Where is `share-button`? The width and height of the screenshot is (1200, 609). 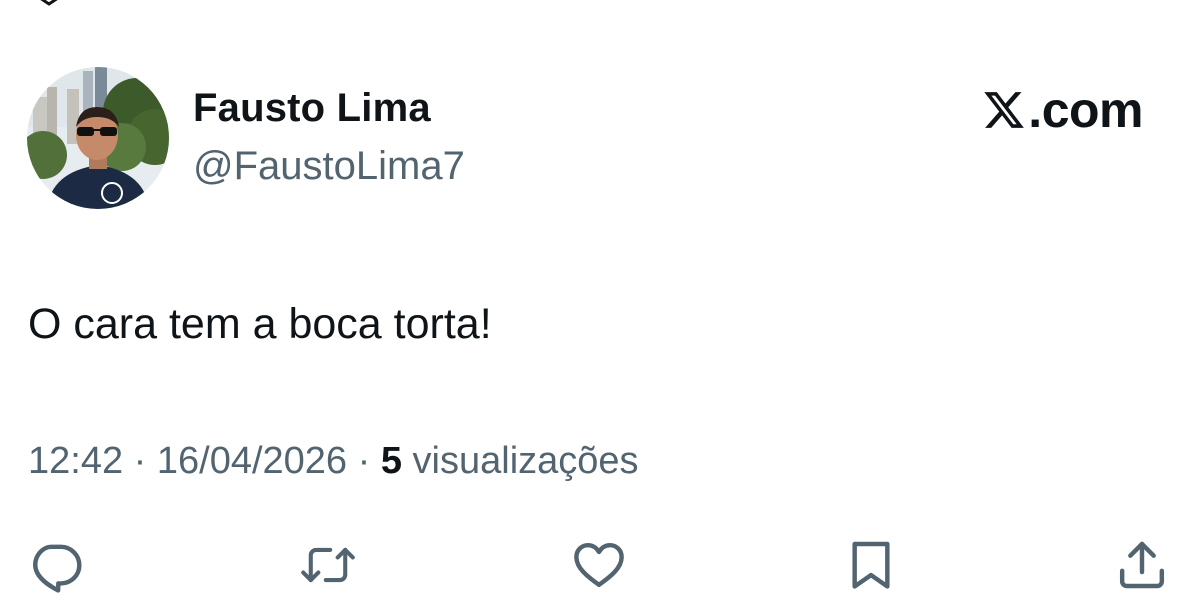
share-button is located at coordinates (1142, 565).